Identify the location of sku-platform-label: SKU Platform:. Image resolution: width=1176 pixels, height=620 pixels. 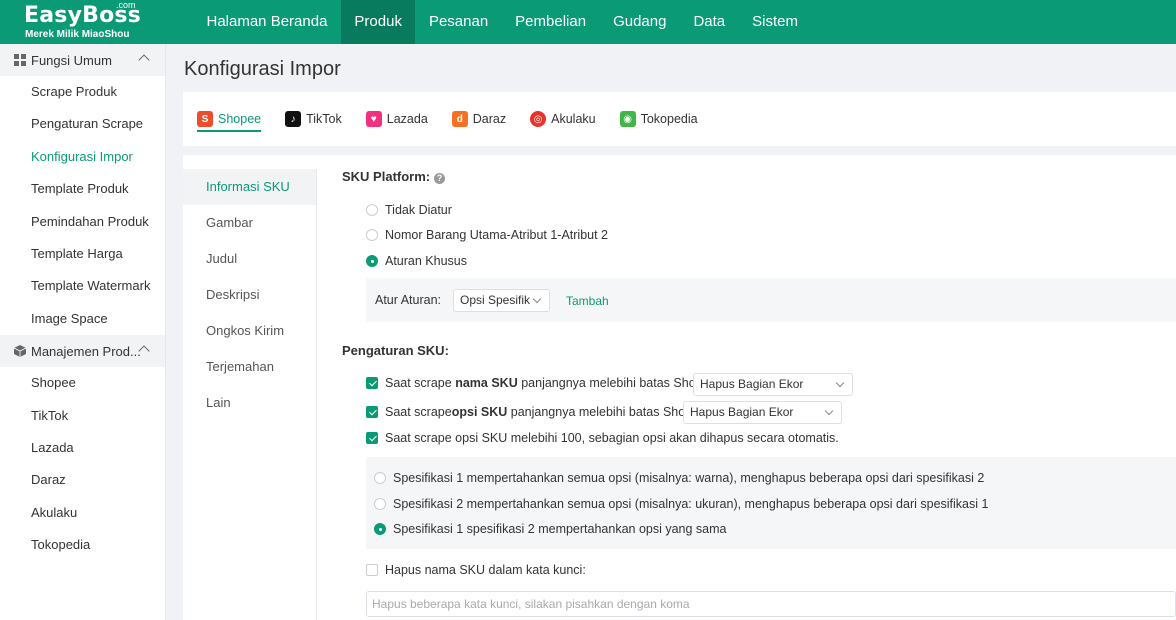
(386, 176).